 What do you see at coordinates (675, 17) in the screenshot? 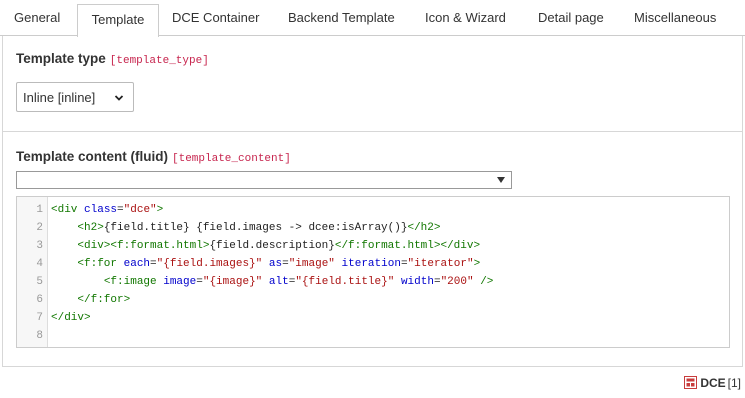
I see `tab-miscellaneous: Miscellaneous` at bounding box center [675, 17].